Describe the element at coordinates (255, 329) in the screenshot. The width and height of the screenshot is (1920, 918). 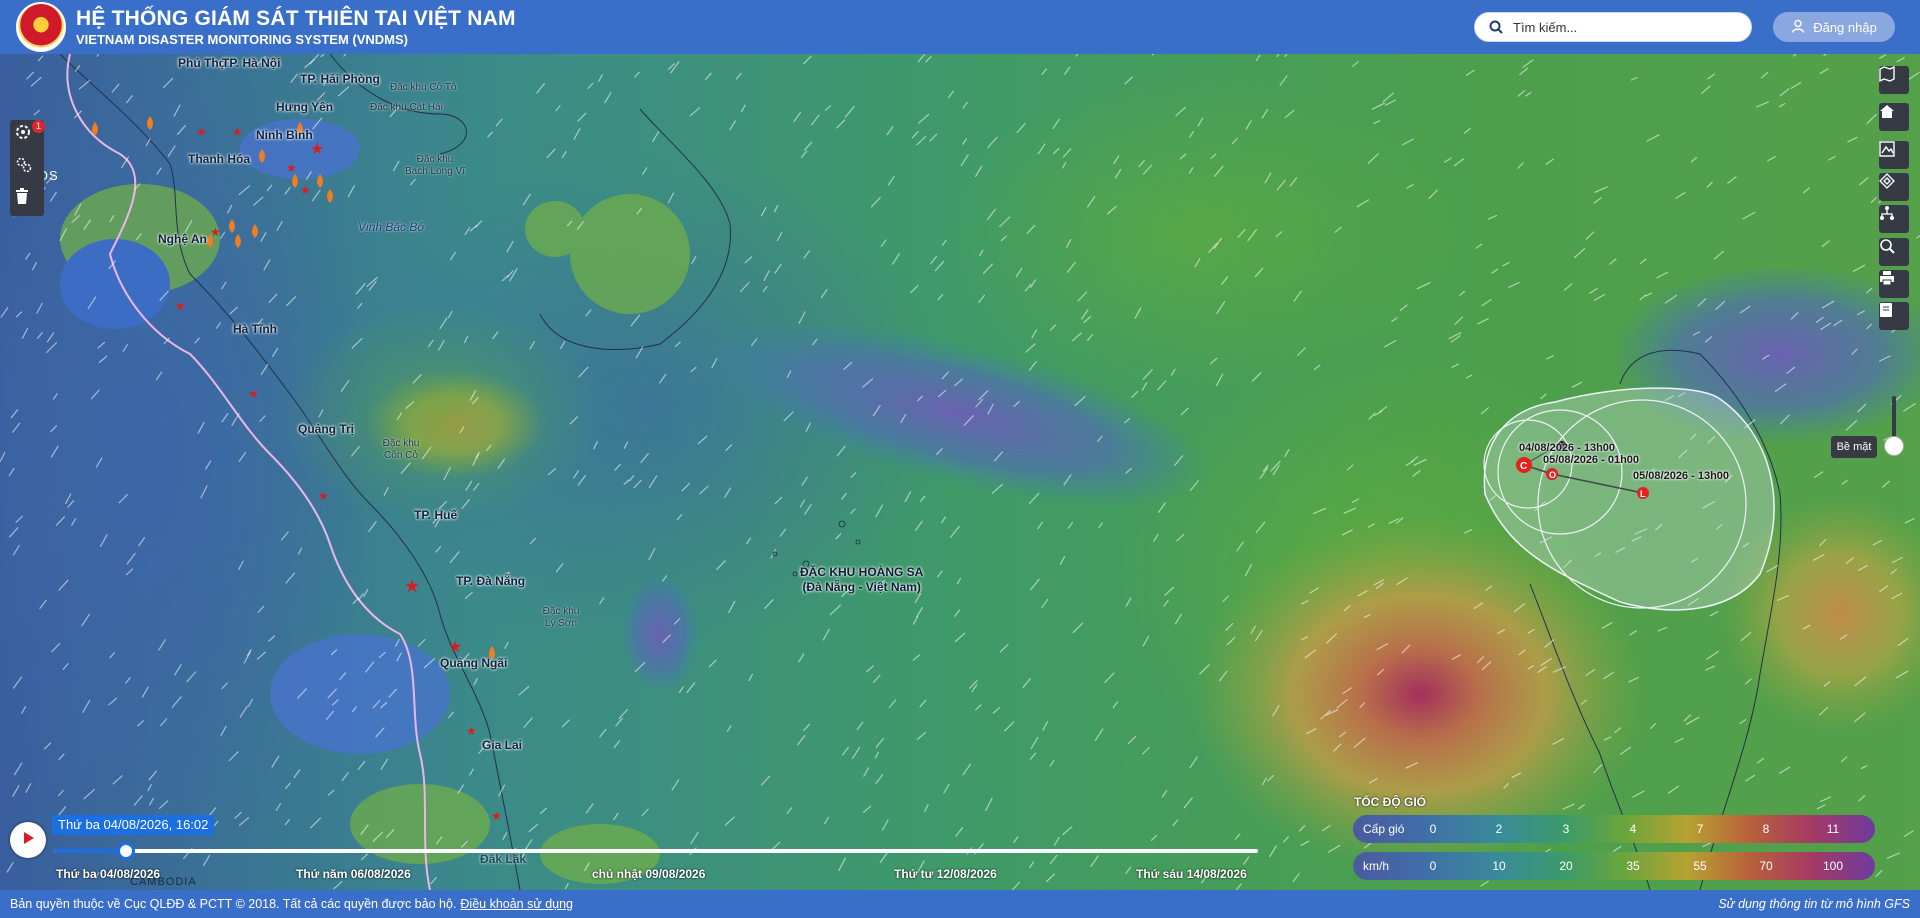
I see `label-ha-tinh: Hà Tĩnh` at that location.